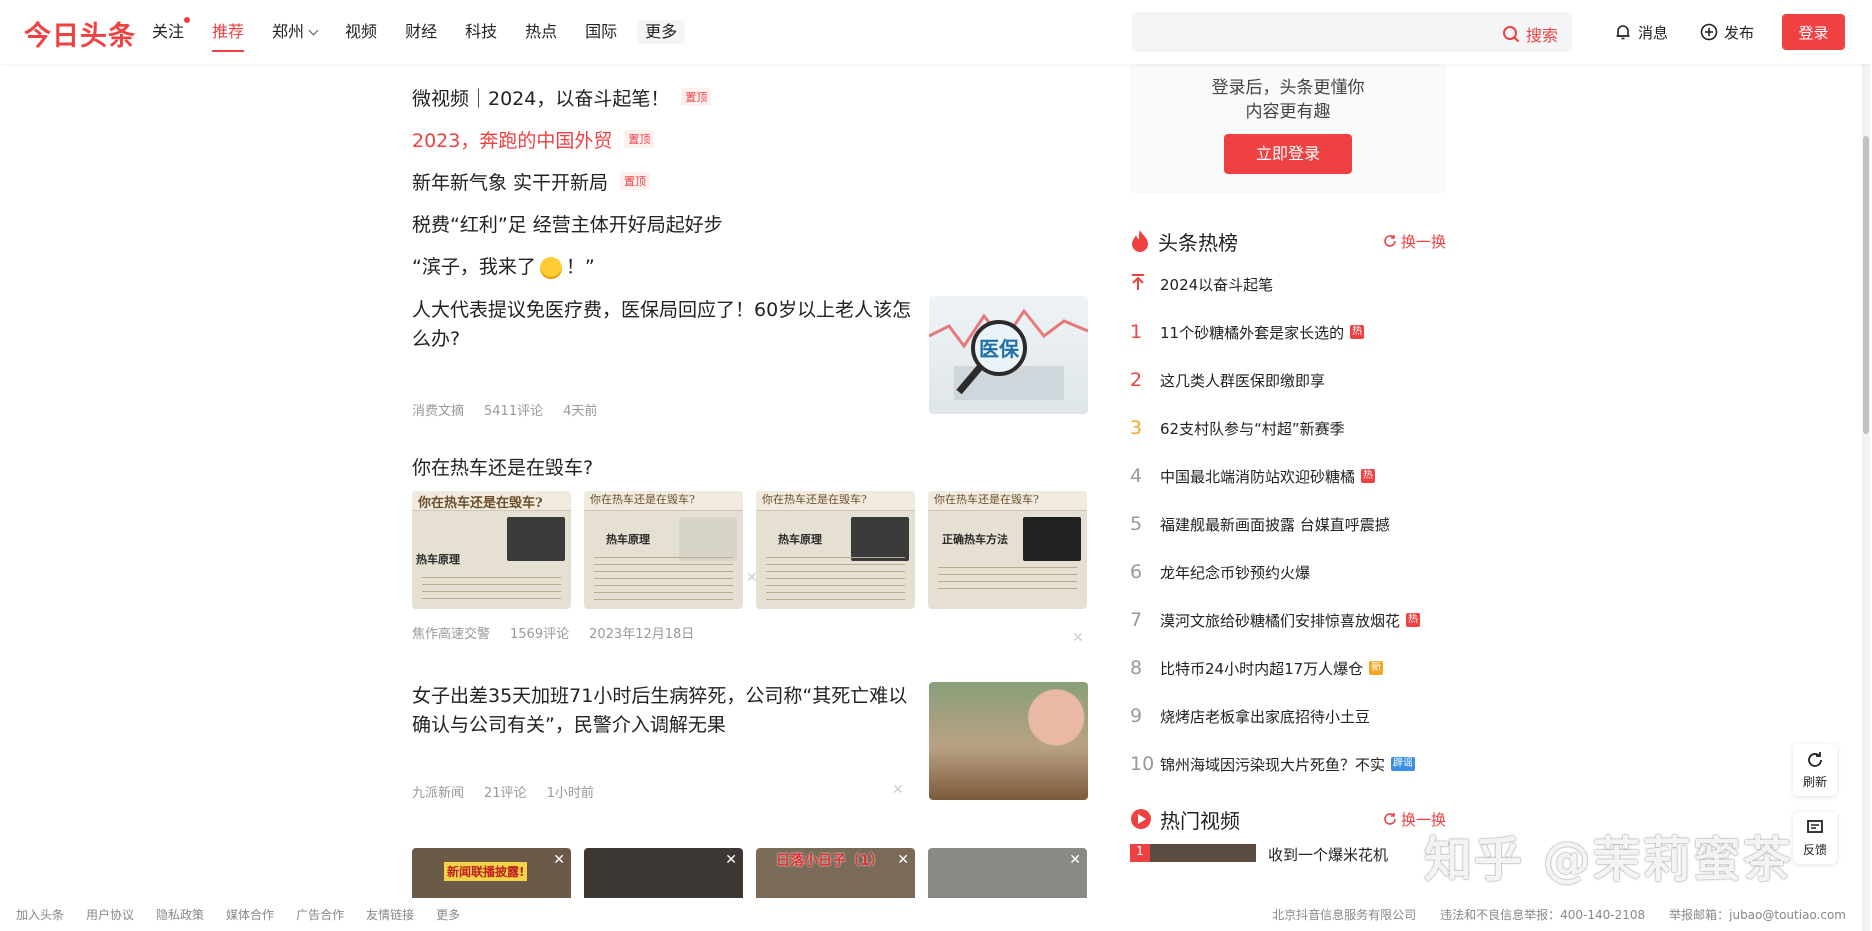  What do you see at coordinates (541, 32) in the screenshot?
I see `nav-hot: 热点` at bounding box center [541, 32].